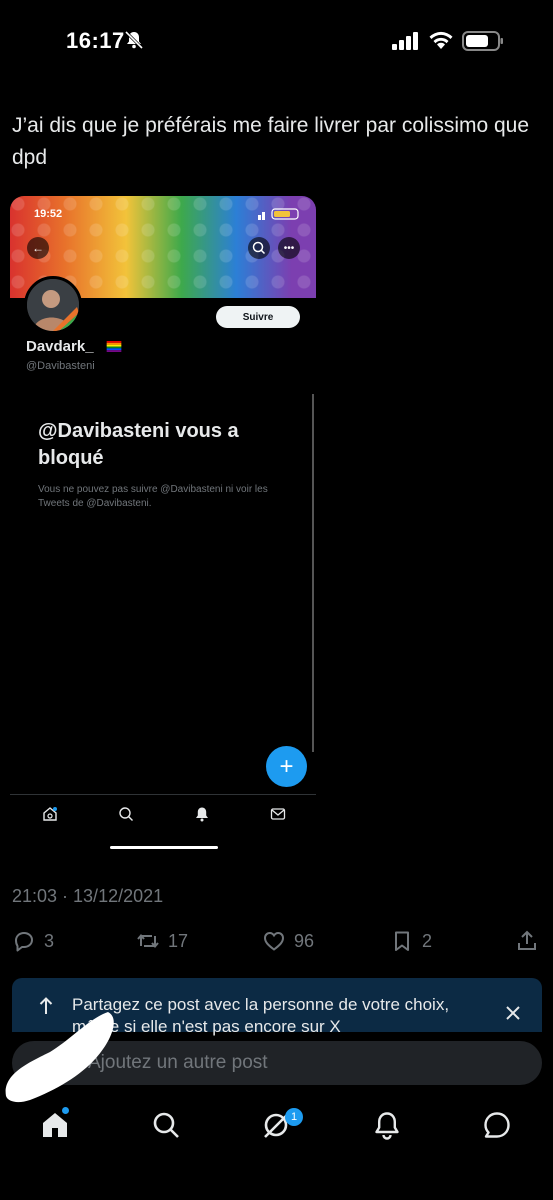 Image resolution: width=553 pixels, height=1200 pixels. Describe the element at coordinates (441, 40) in the screenshot. I see `wifi-icon` at that location.